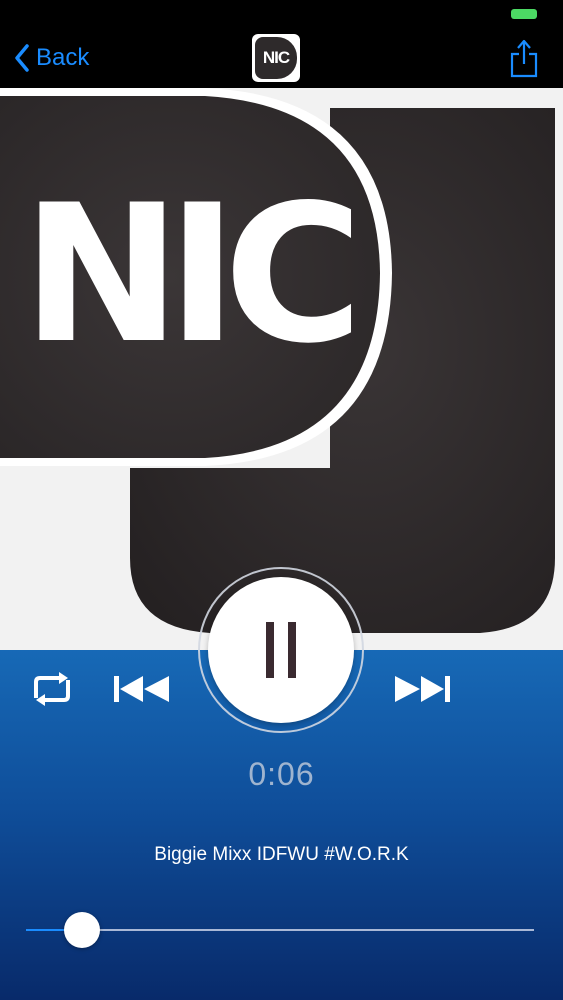 This screenshot has width=563, height=1000. What do you see at coordinates (281, 774) in the screenshot?
I see `elapsed-time: 0:06` at bounding box center [281, 774].